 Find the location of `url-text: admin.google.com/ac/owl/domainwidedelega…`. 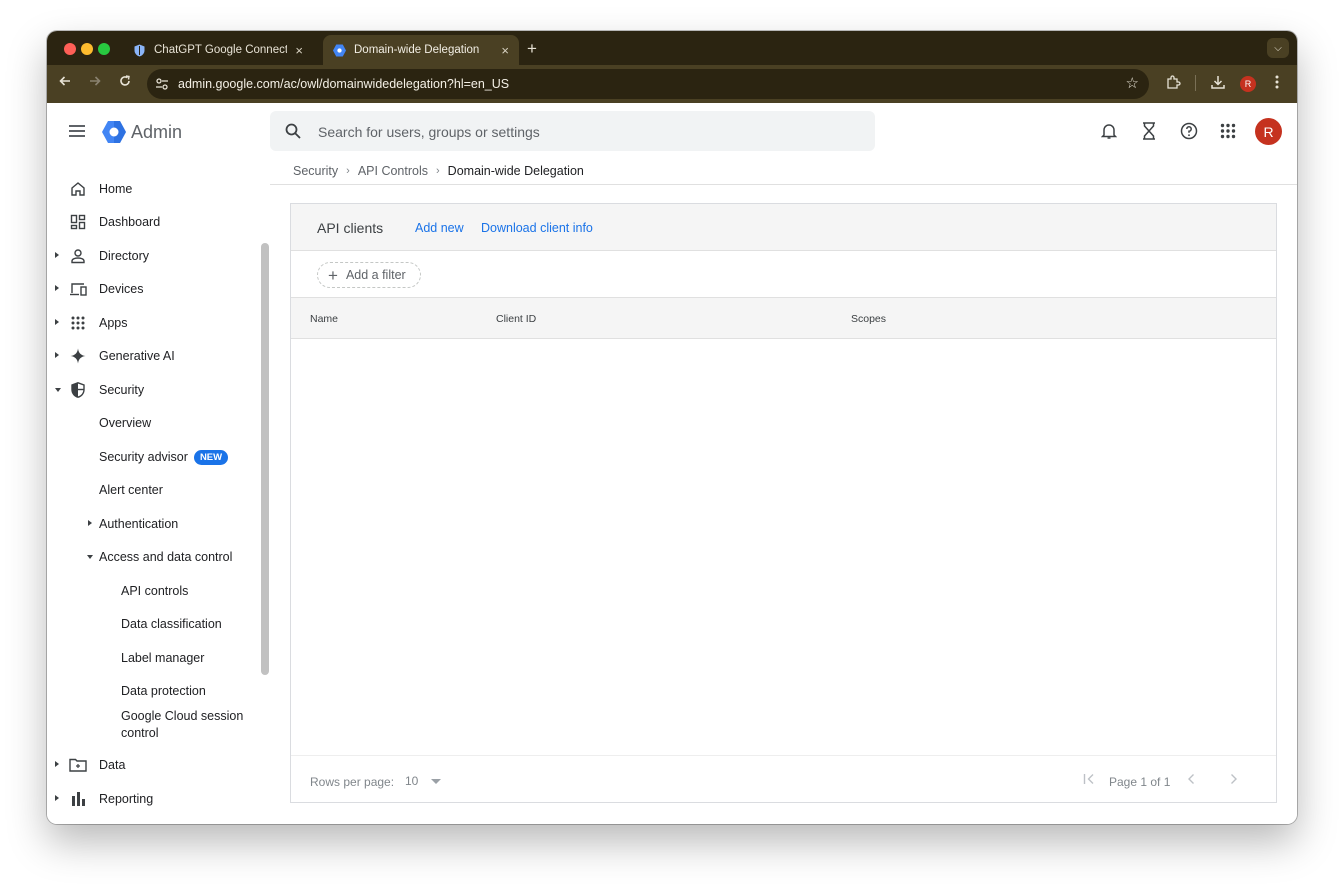

url-text: admin.google.com/ac/owl/domainwidedelega… is located at coordinates (343, 84).